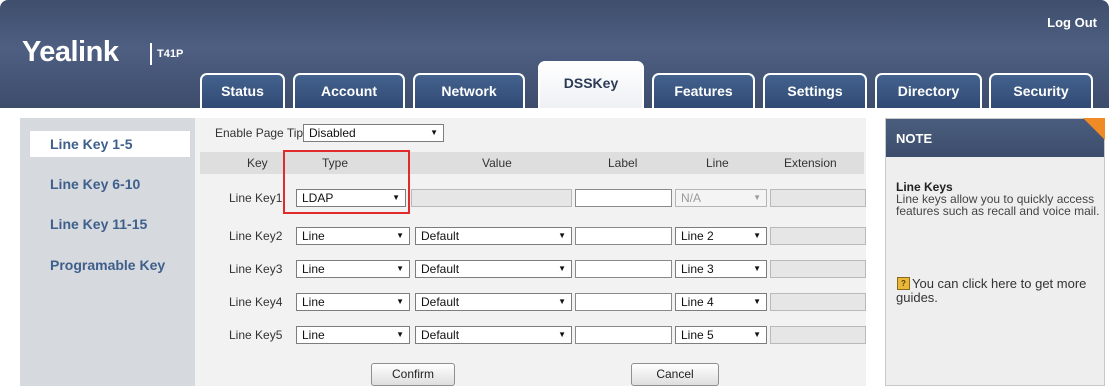 The image size is (1109, 386). I want to click on line-select: Line 3 ▼, so click(721, 269).